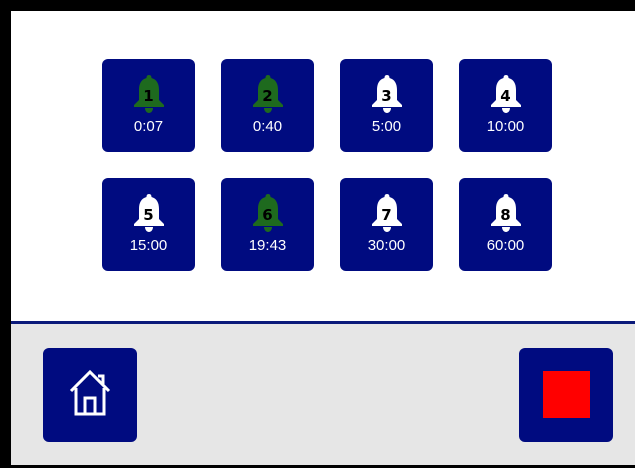 This screenshot has width=635, height=468. I want to click on timer-time: 0:40, so click(267, 126).